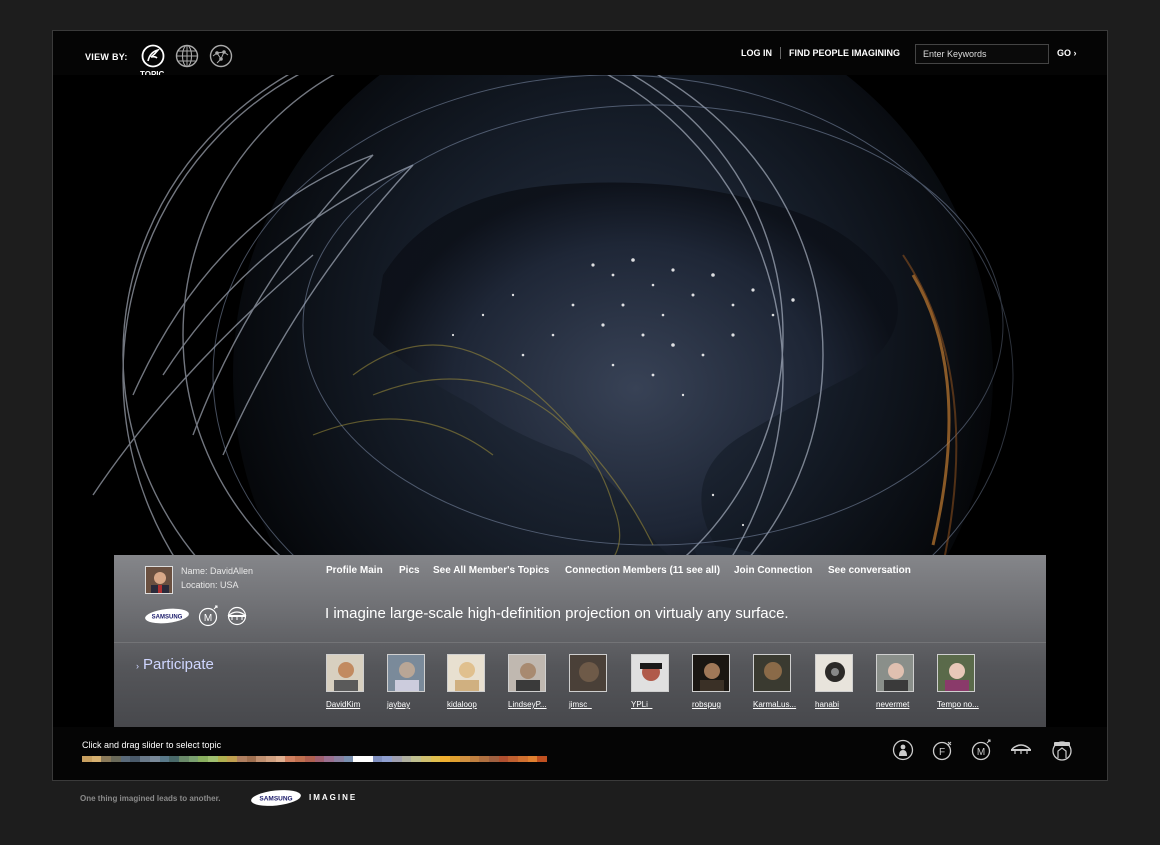 This screenshot has height=845, width=1160. I want to click on topic-color-slider, so click(314, 759).